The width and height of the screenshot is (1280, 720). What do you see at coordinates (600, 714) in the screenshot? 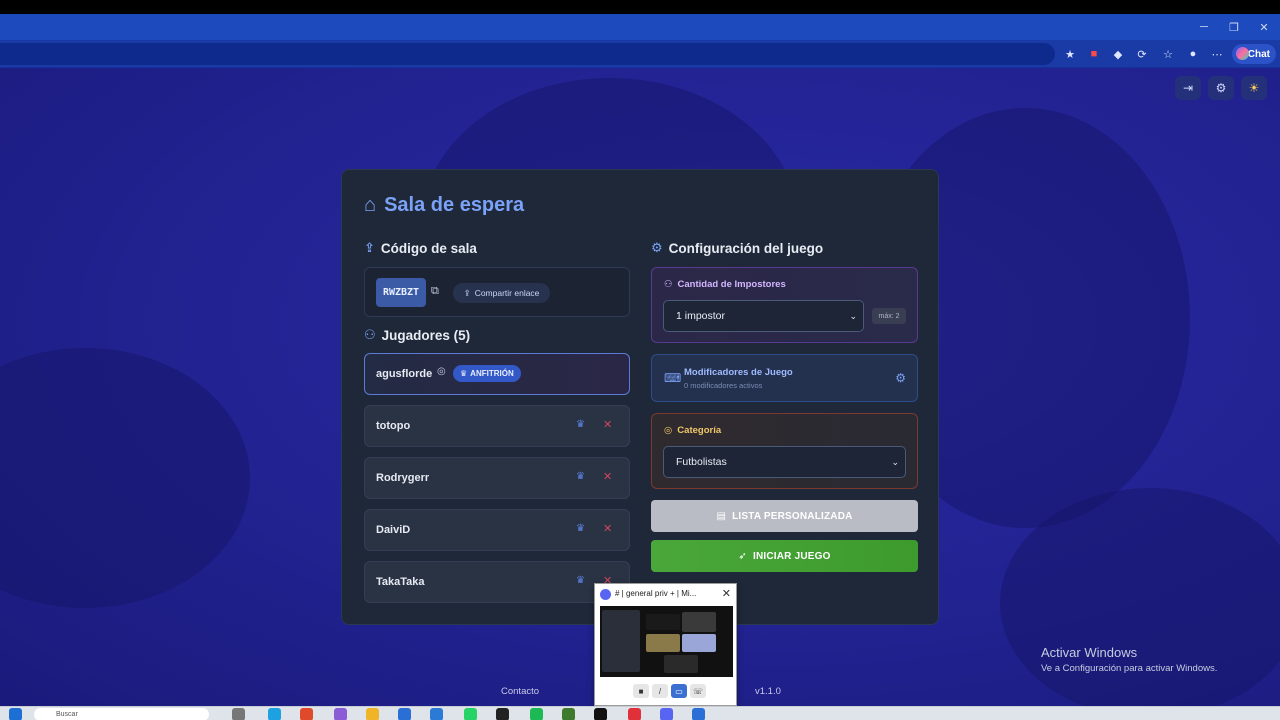
I see `obs-icon` at bounding box center [600, 714].